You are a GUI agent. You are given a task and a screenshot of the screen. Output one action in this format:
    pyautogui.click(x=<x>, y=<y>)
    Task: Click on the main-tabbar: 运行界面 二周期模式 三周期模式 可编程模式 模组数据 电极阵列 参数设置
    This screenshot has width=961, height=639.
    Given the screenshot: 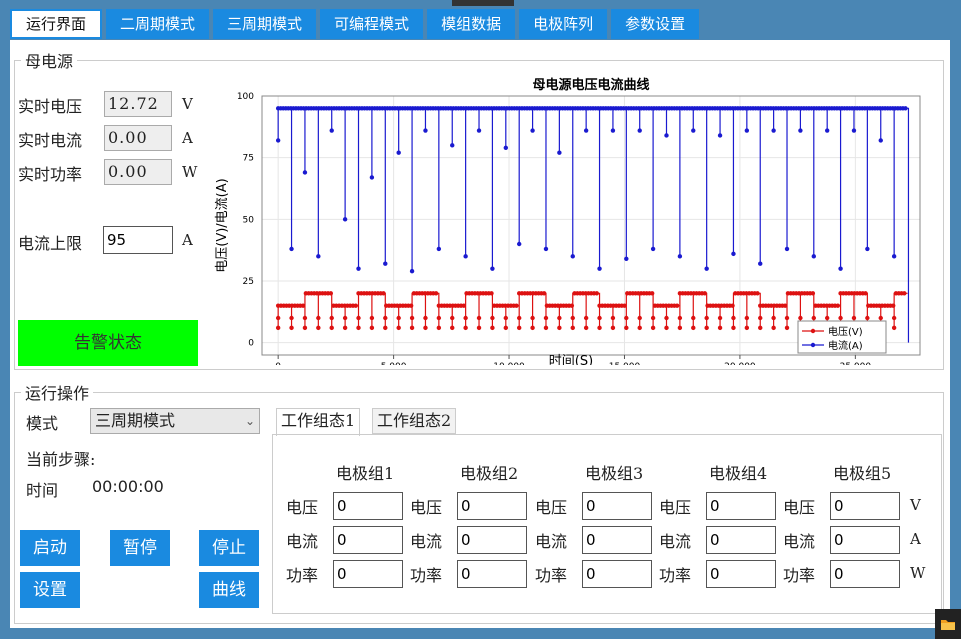 What is the action you would take?
    pyautogui.click(x=480, y=24)
    